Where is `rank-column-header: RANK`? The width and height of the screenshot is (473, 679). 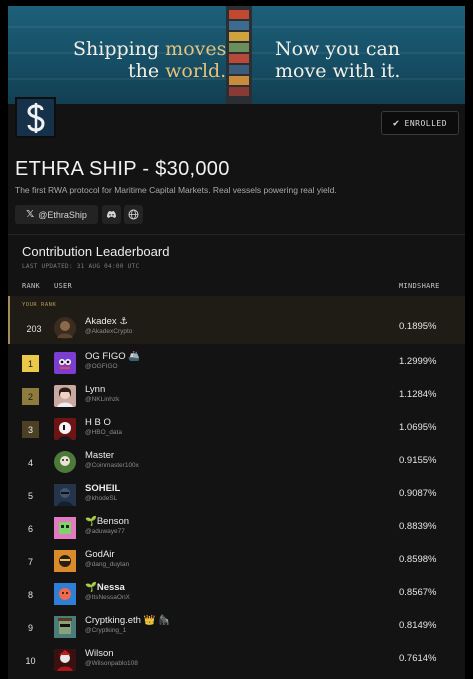
rank-column-header: RANK is located at coordinates (31, 286).